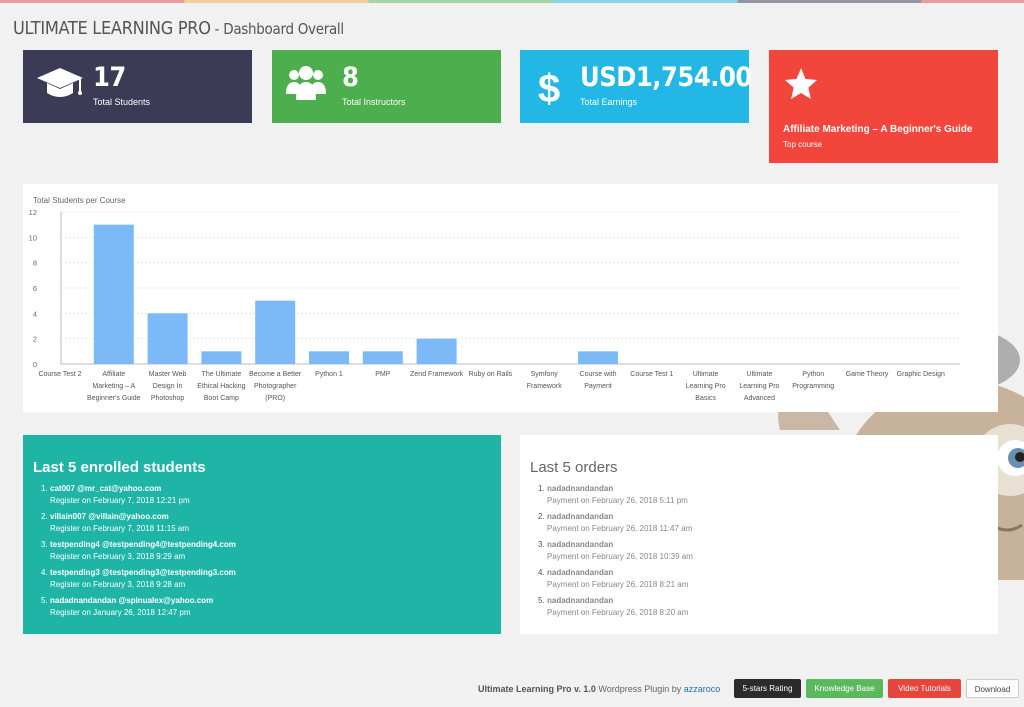  What do you see at coordinates (992, 688) in the screenshot?
I see `download-button: Download` at bounding box center [992, 688].